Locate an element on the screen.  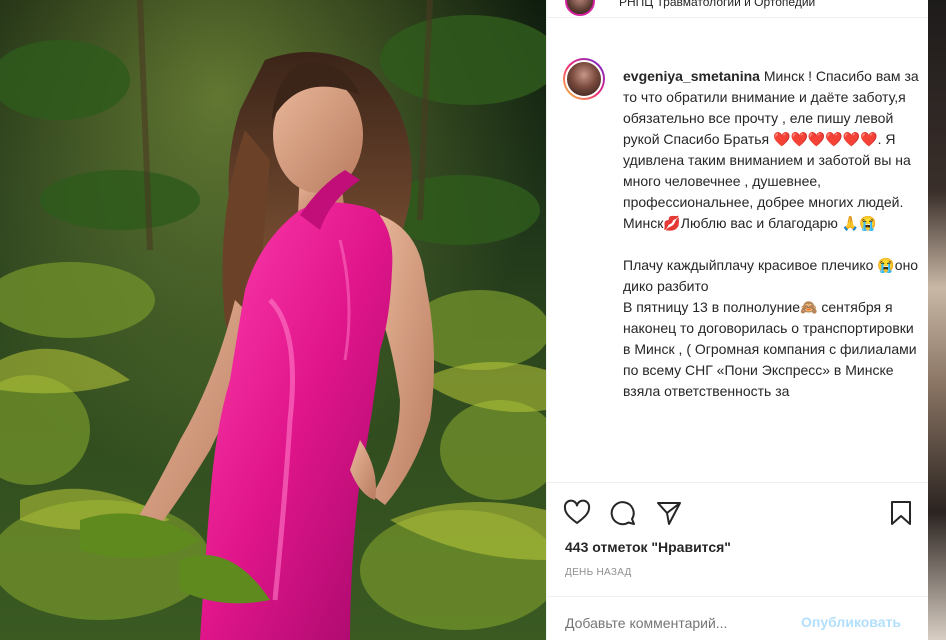
action-bar is located at coordinates (738, 504).